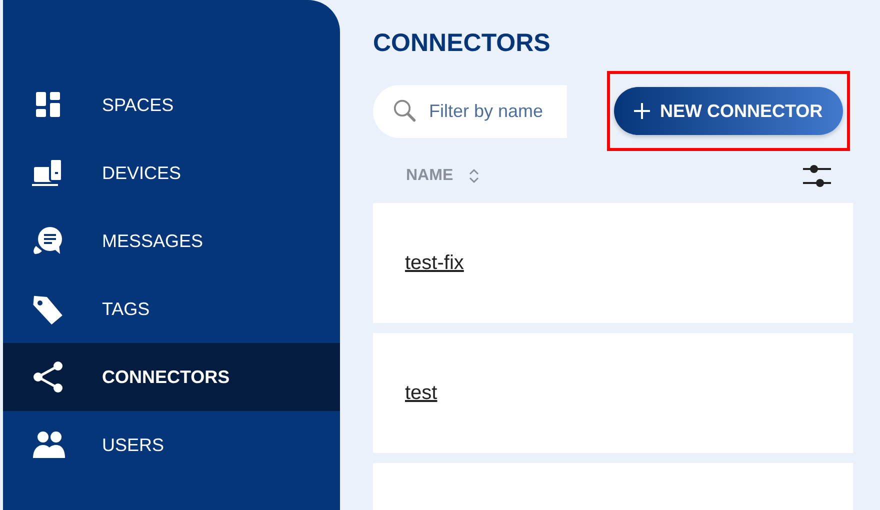 The width and height of the screenshot is (880, 510). Describe the element at coordinates (171, 377) in the screenshot. I see `sidebar-item: CONNECTORS` at that location.